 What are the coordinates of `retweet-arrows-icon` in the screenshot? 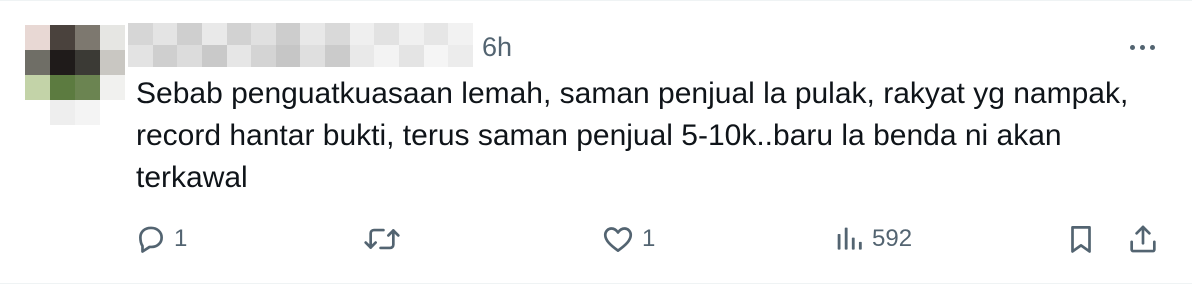 It's located at (382, 239).